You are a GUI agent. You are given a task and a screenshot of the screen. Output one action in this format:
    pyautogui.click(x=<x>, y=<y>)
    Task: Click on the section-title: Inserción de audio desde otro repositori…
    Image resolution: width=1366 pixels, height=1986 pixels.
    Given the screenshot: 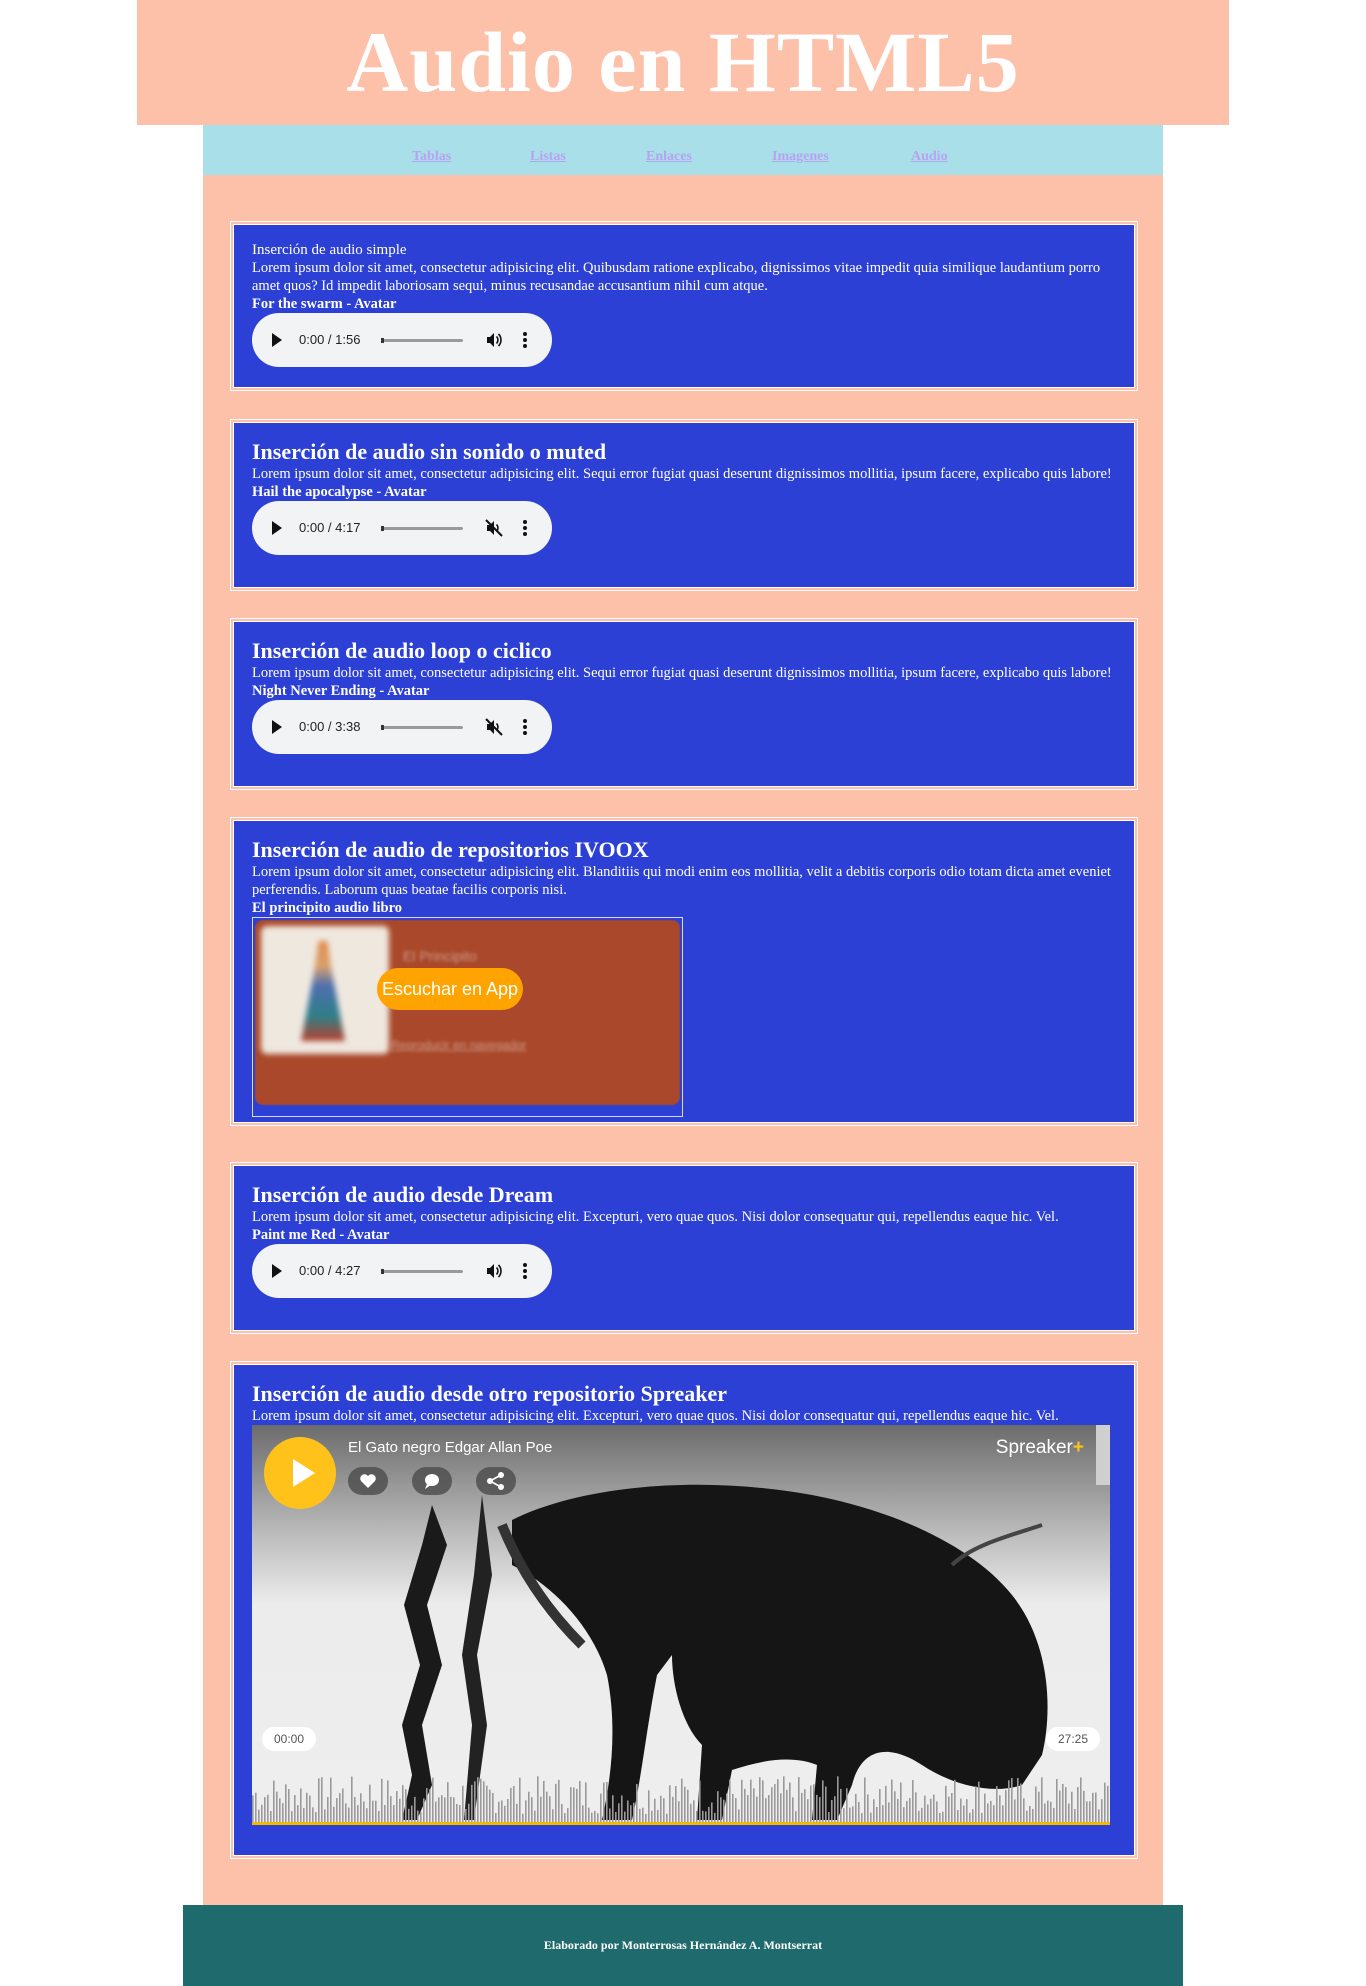 What is the action you would take?
    pyautogui.click(x=490, y=1393)
    